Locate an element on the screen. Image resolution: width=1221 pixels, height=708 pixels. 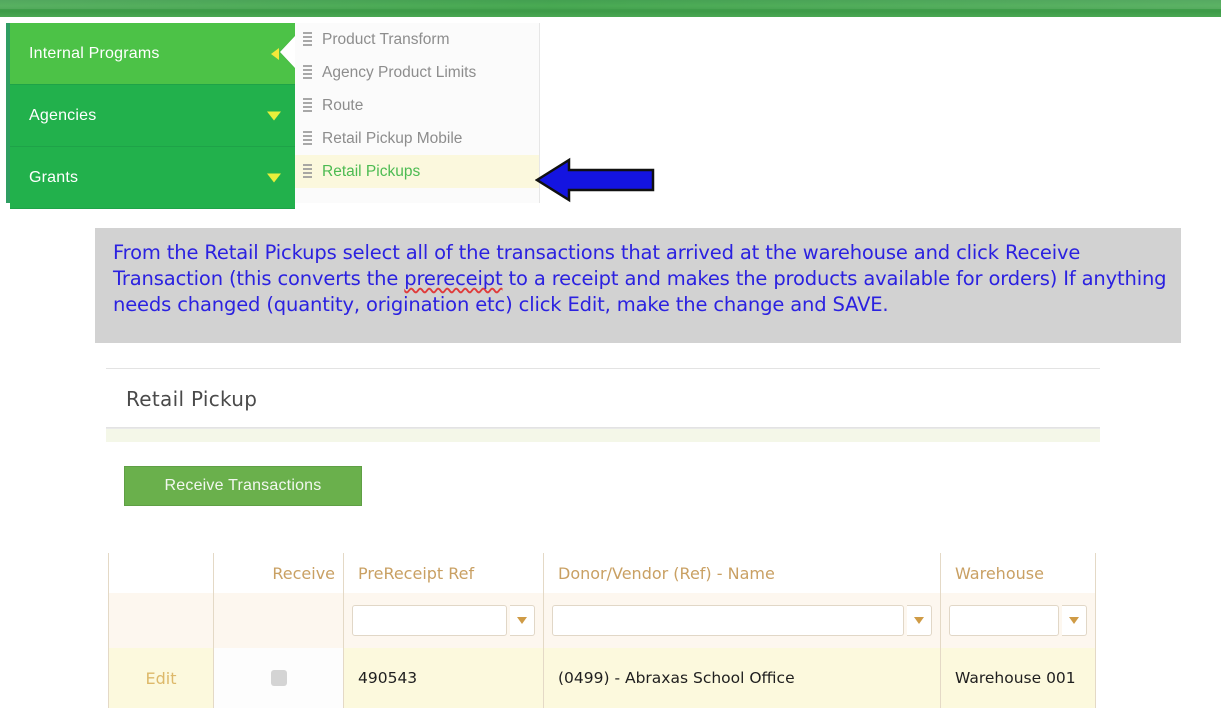
cell-value: 490543 is located at coordinates (388, 678).